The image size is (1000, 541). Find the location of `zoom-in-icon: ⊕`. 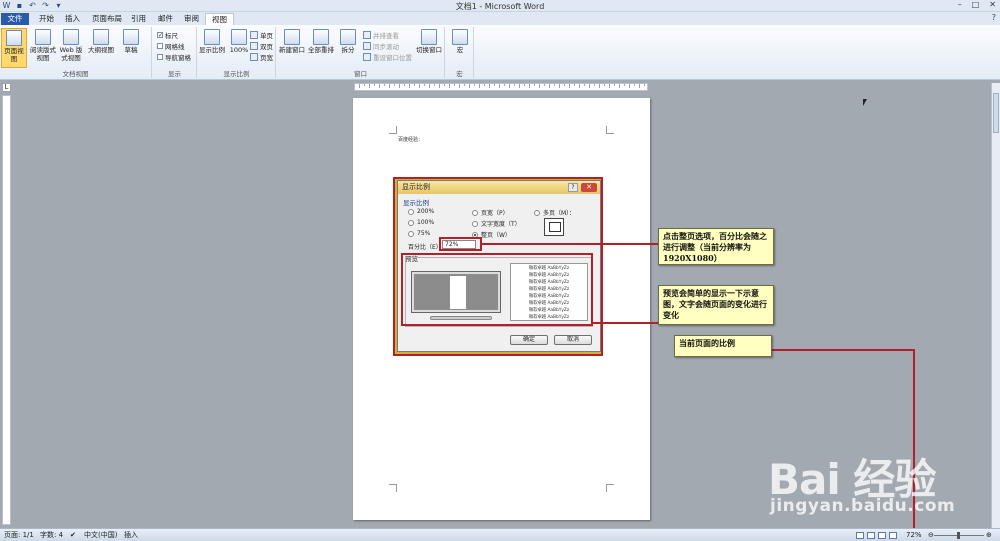

zoom-in-icon: ⊕ is located at coordinates (989, 535).